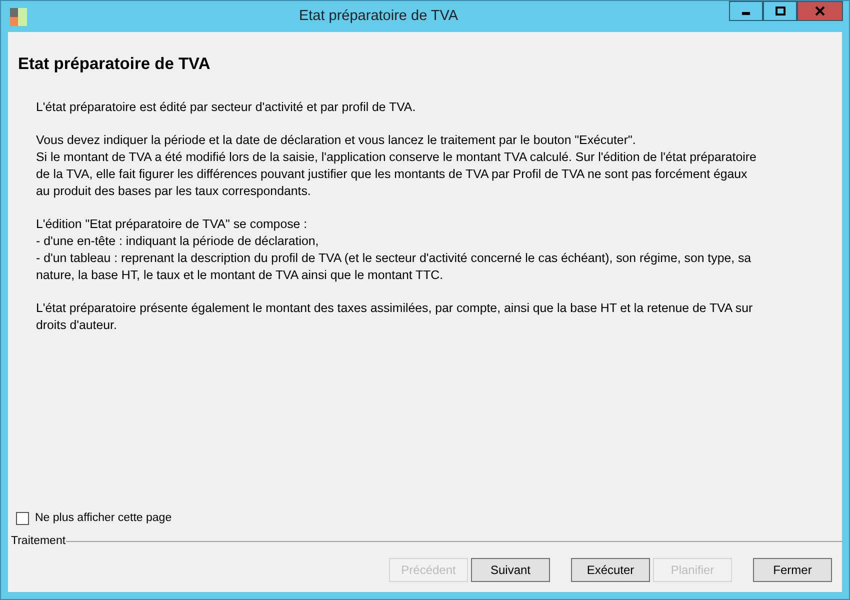 This screenshot has width=850, height=600. Describe the element at coordinates (19, 17) in the screenshot. I see `app-icon` at that location.